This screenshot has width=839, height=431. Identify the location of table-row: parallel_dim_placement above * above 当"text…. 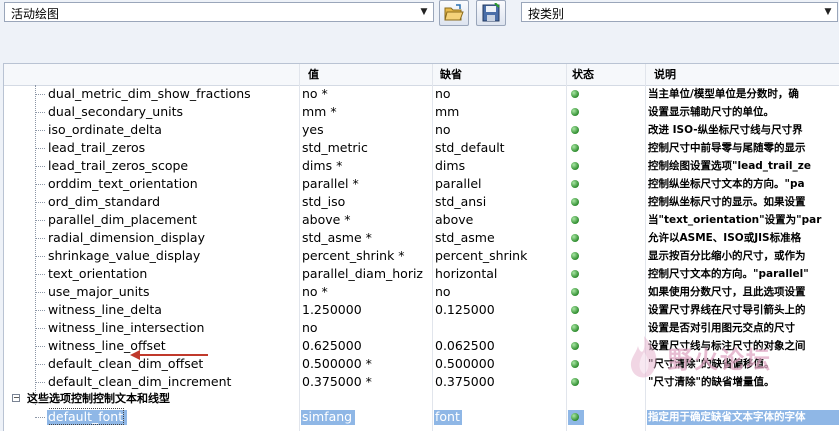
(421, 220).